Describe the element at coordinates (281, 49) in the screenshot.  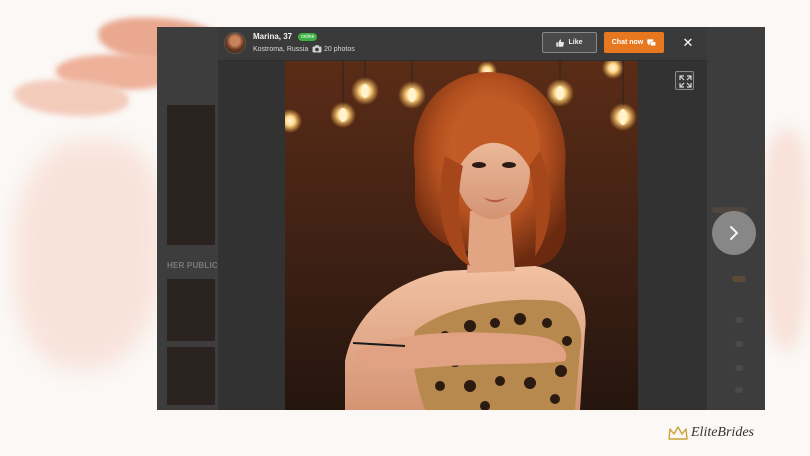
I see `profile-location: Kostroma, Russia` at that location.